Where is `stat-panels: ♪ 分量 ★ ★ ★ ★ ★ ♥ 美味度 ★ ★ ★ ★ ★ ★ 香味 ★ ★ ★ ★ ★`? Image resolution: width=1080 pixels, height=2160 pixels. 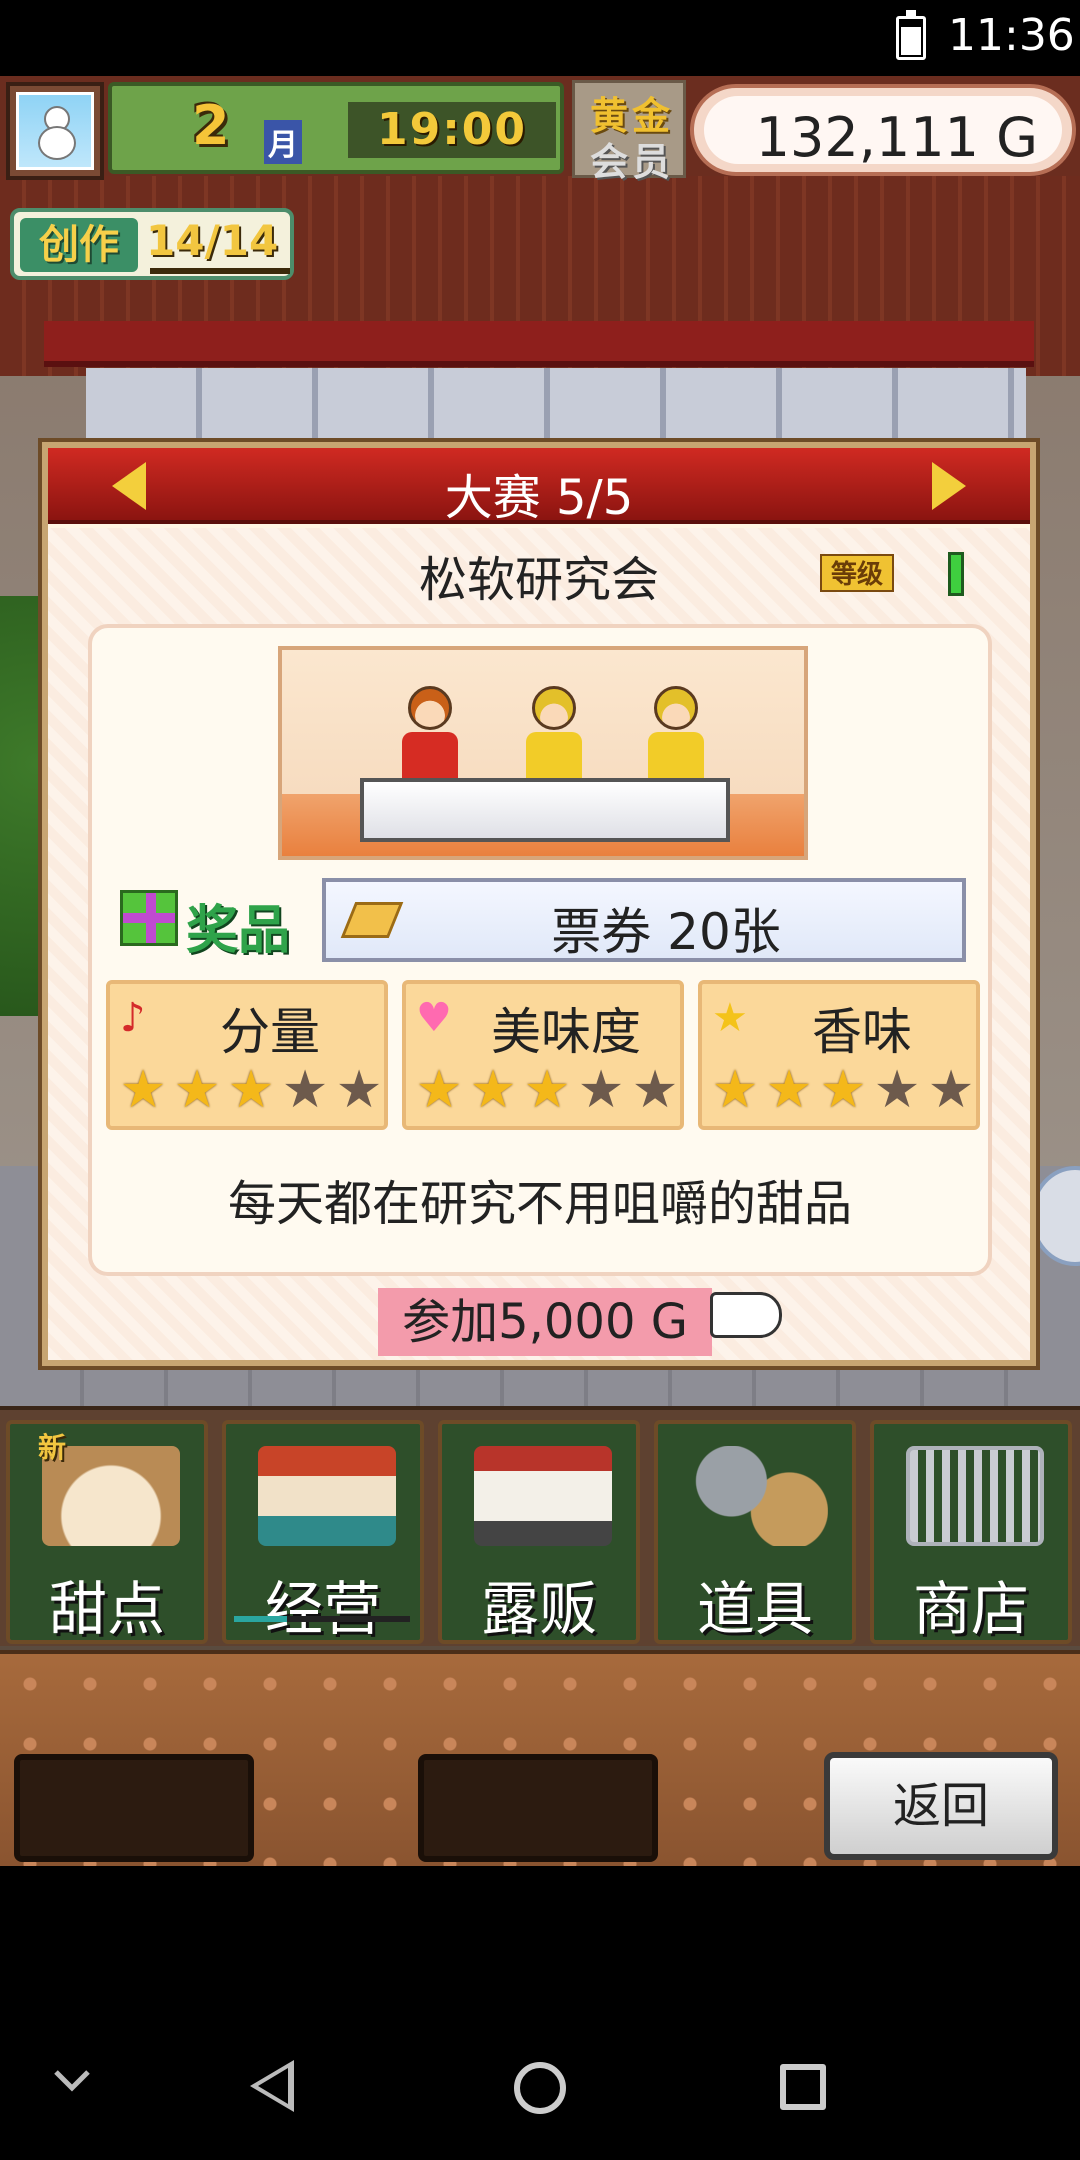
stat-panels: ♪ 分量 ★ ★ ★ ★ ★ ♥ 美味度 ★ ★ ★ ★ ★ ★ 香味 ★ ★ ★ ★ ★ is located at coordinates (544, 1055).